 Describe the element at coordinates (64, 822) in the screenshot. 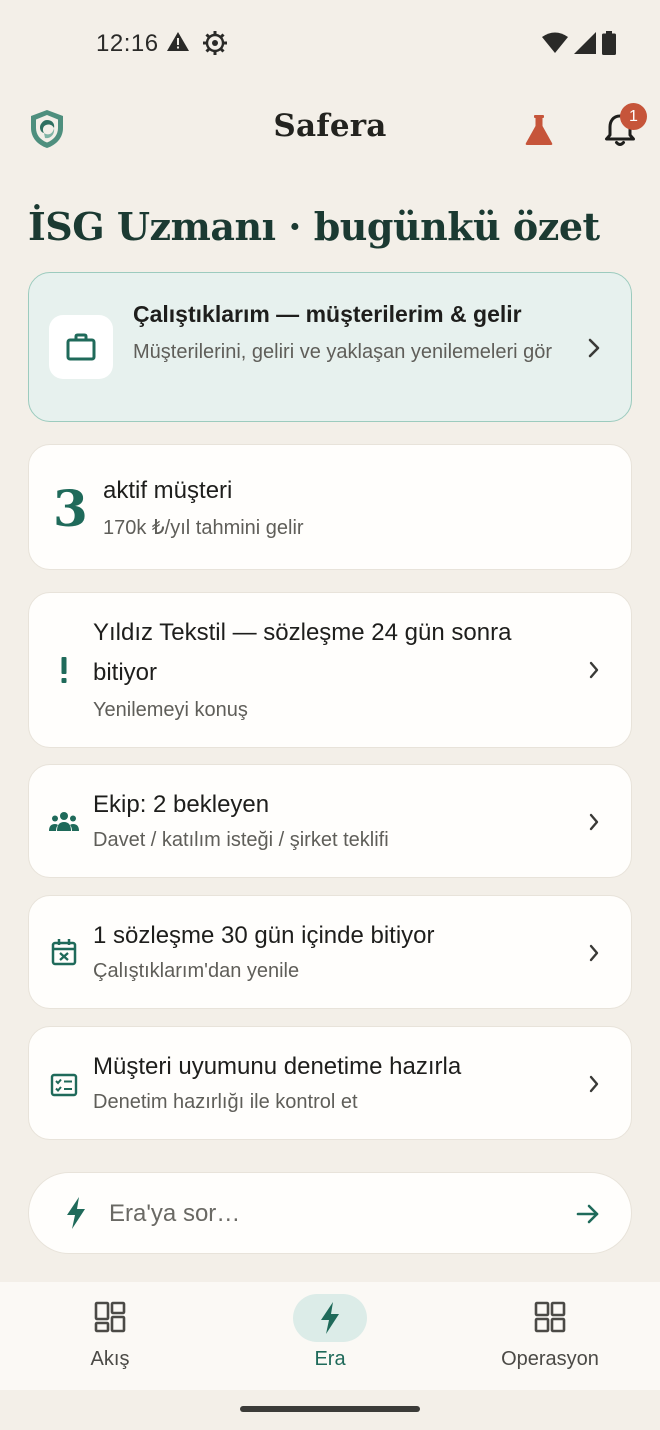

I see `group-icon` at that location.